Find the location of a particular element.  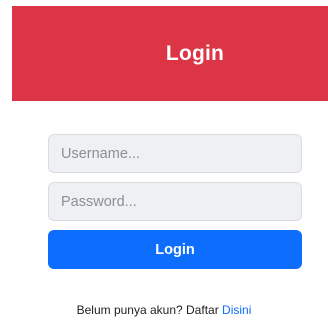

register-link: Disini is located at coordinates (236, 310).